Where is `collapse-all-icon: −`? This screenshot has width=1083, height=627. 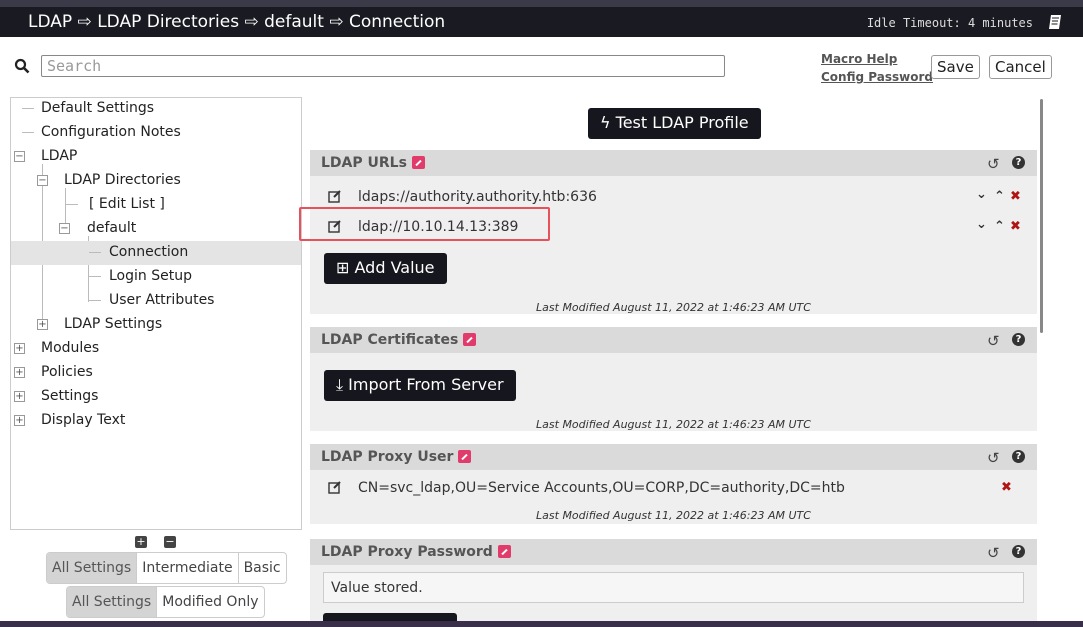
collapse-all-icon: − is located at coordinates (170, 542).